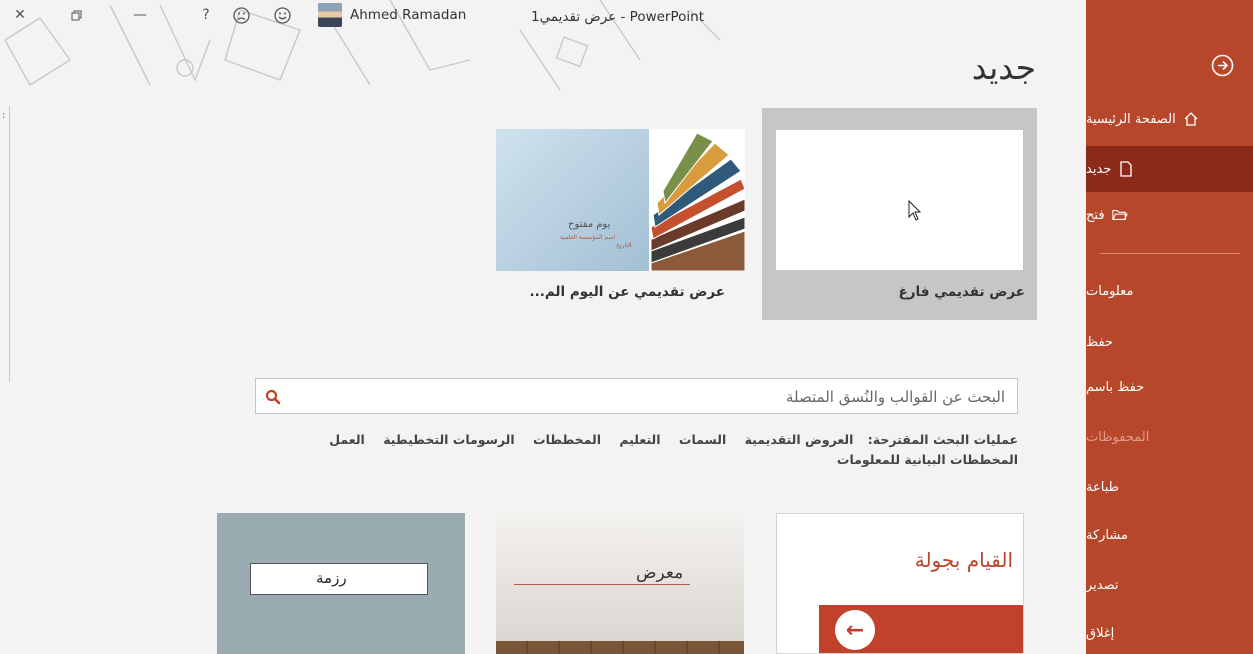 This screenshot has width=1253, height=654. What do you see at coordinates (660, 573) in the screenshot?
I see `template-title: معرض` at bounding box center [660, 573].